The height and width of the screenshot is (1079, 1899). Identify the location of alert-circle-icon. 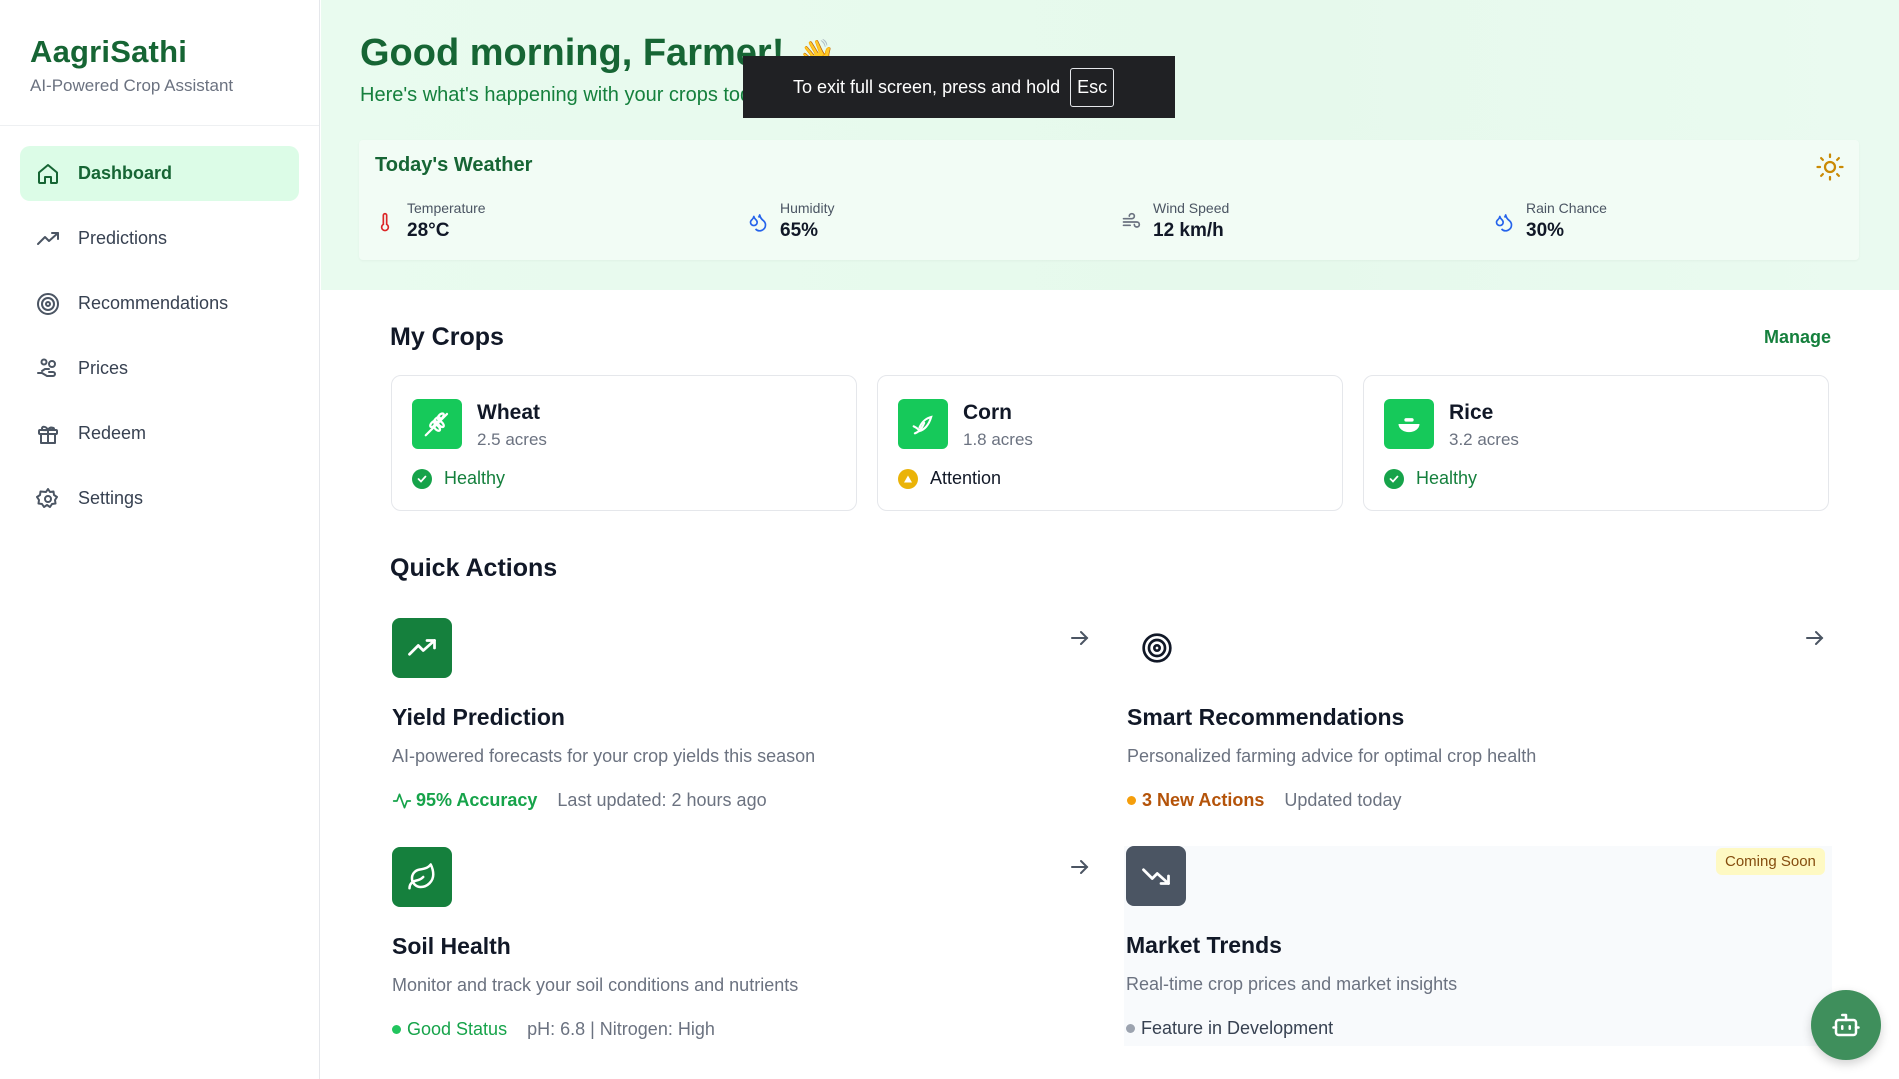
(908, 478).